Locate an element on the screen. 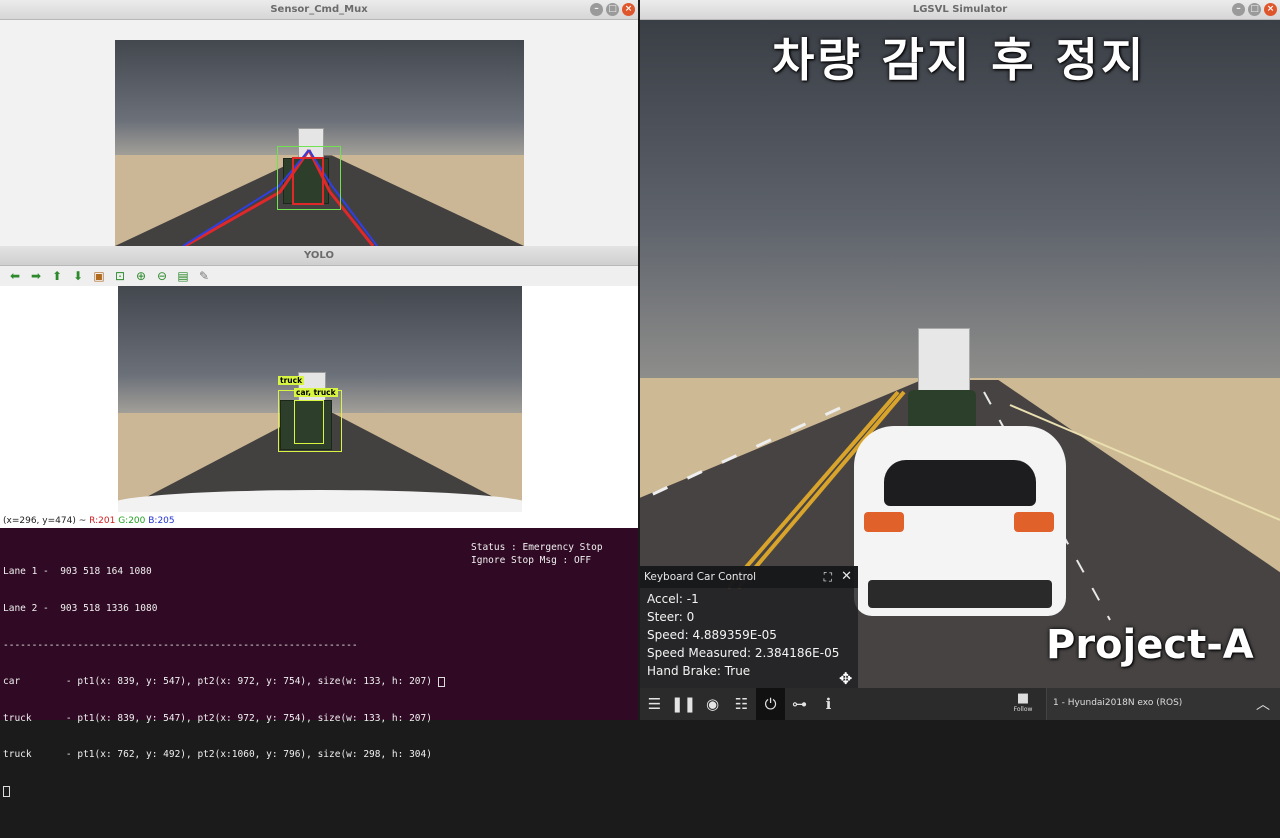  vehicle-selector: 1 - Hyundai2018N exo (ROS) ︿ is located at coordinates (1163, 704).